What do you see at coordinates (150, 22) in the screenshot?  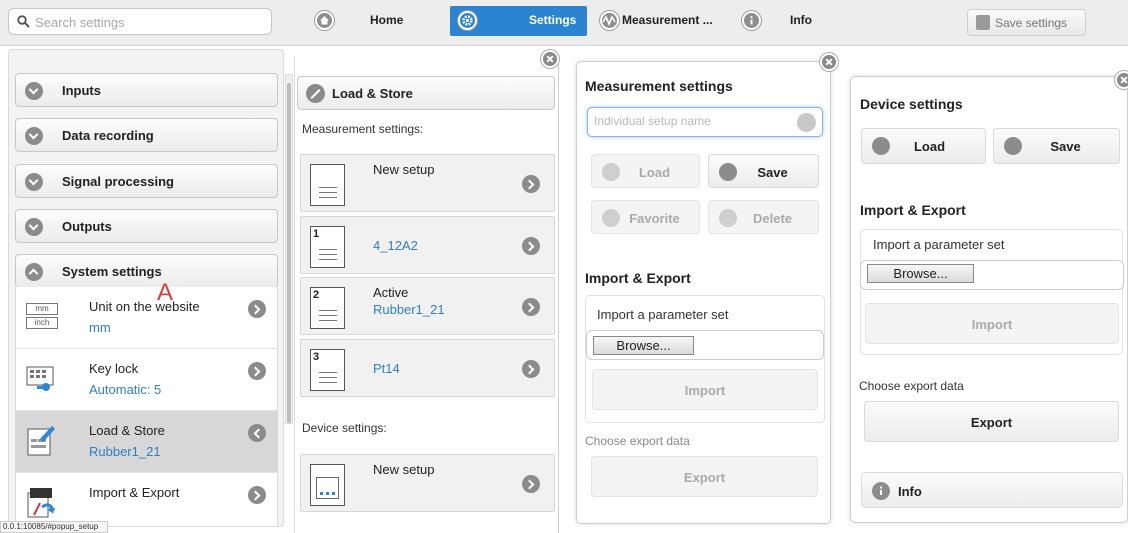 I see `search-input` at bounding box center [150, 22].